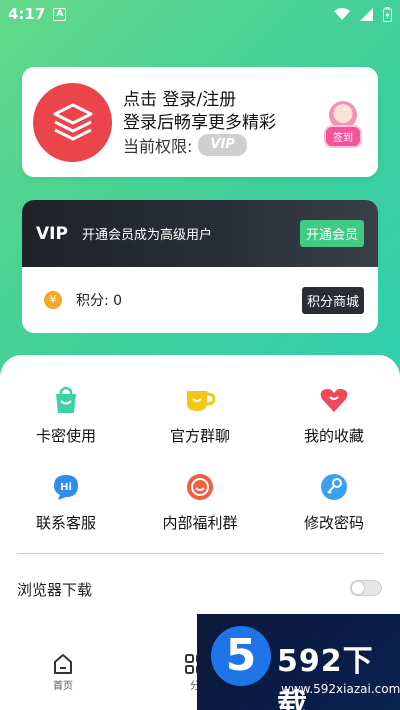  I want to click on grid-item-change-password: 修改密码, so click(334, 502).